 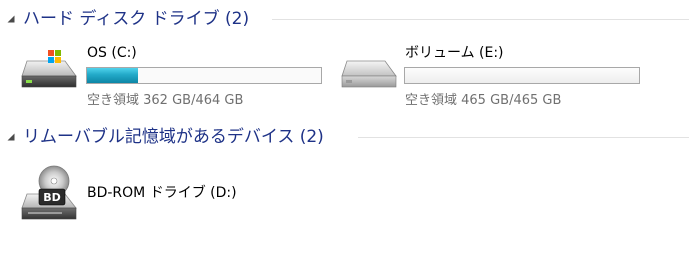 I want to click on windows-hard-drive-icon, so click(x=49, y=69).